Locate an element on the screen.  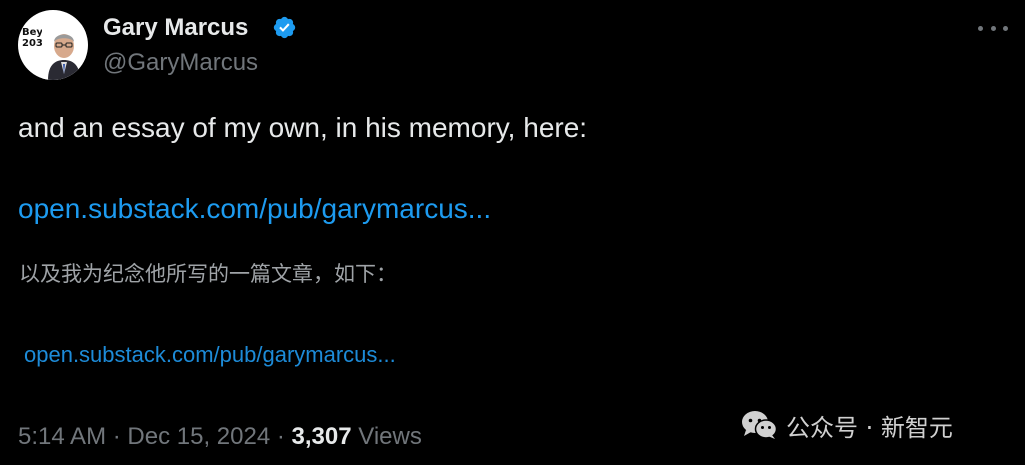
translation-text: 以及我为纪念他所写的一篇文章，如下： is located at coordinates (208, 274).